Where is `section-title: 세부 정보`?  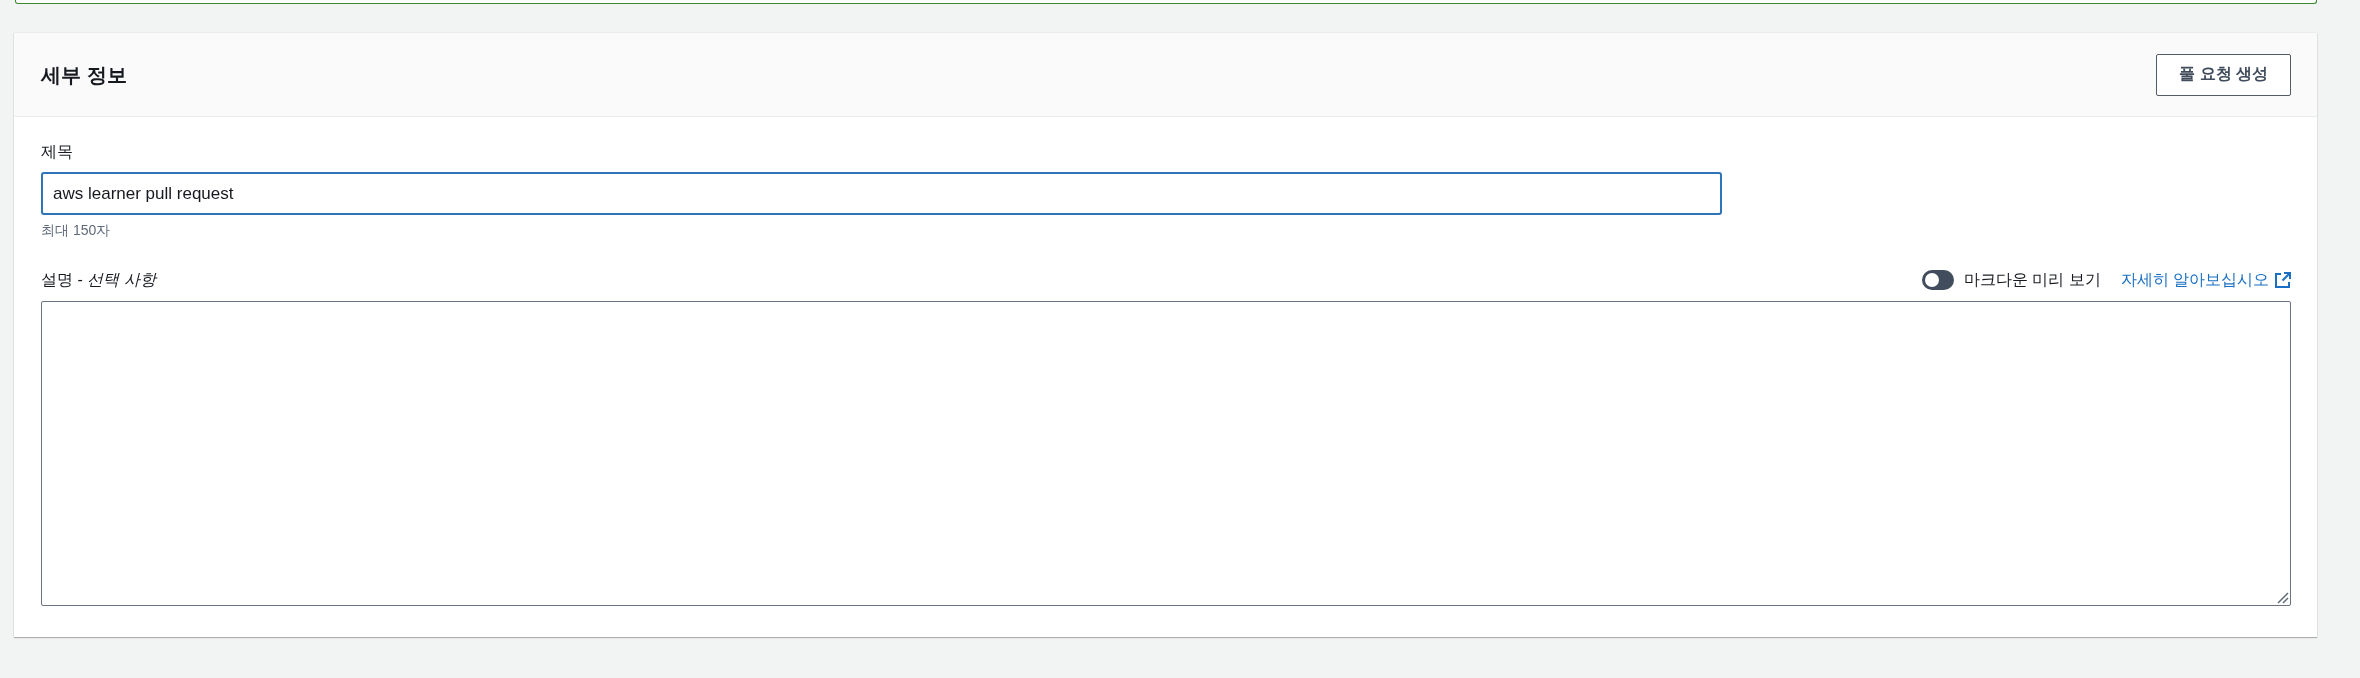 section-title: 세부 정보 is located at coordinates (84, 75).